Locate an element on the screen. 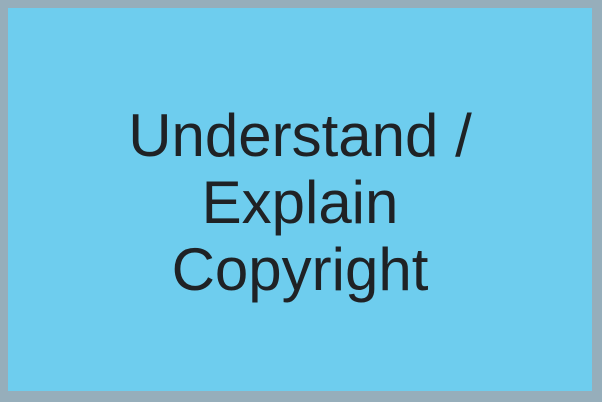 The width and height of the screenshot is (602, 402). box-label-line-2: Explain is located at coordinates (300, 202).